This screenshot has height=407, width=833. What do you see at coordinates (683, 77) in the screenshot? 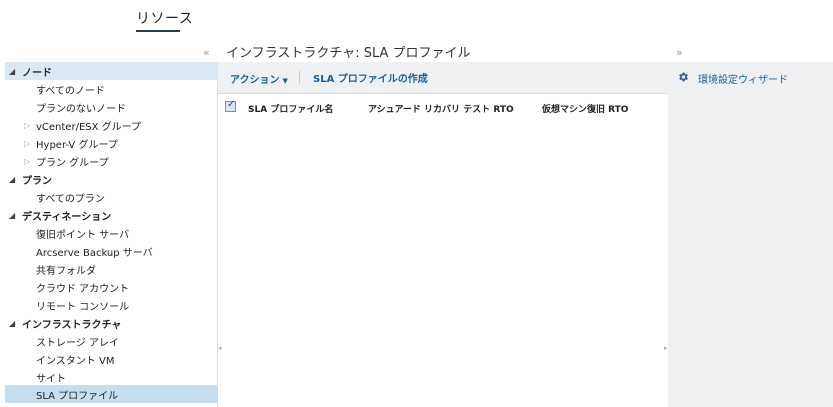
I see `gear-icon` at bounding box center [683, 77].